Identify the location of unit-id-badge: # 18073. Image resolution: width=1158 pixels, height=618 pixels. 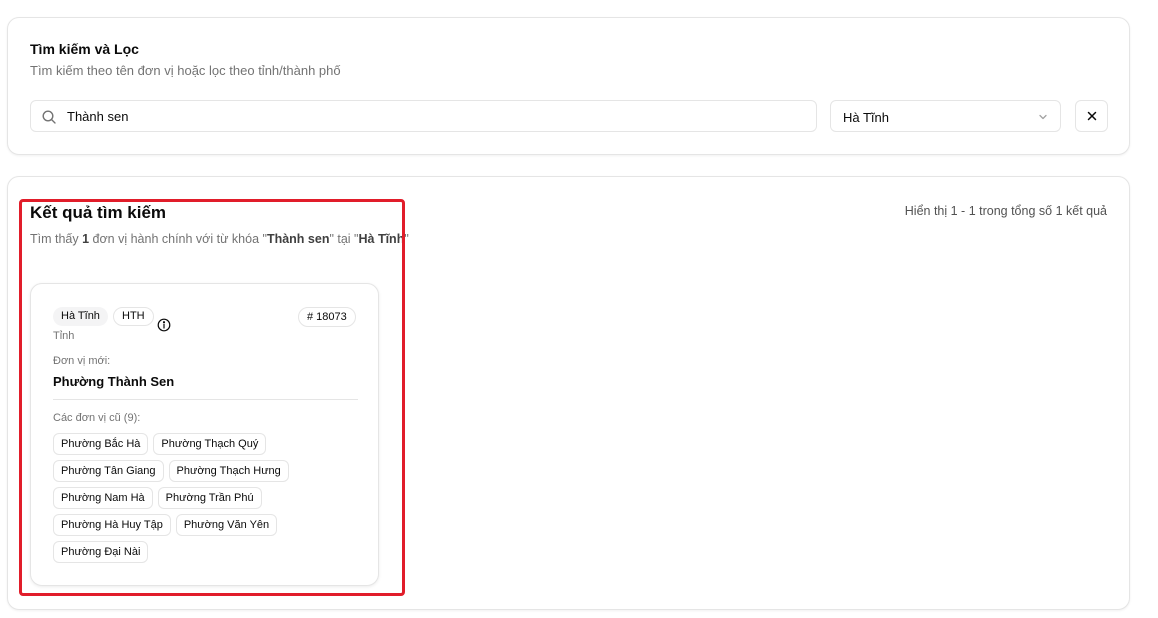
(327, 317).